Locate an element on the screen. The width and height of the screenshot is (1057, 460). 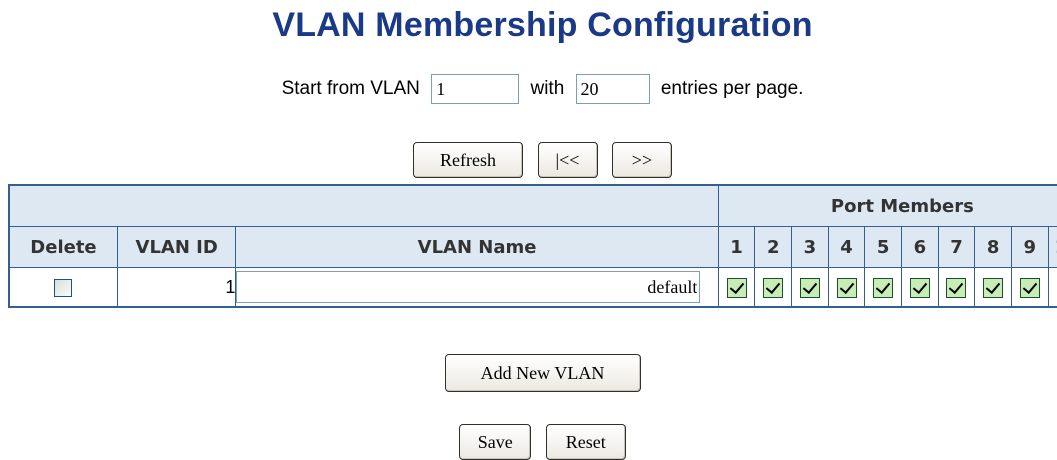
table-header-row-top: Port Members is located at coordinates (532, 205).